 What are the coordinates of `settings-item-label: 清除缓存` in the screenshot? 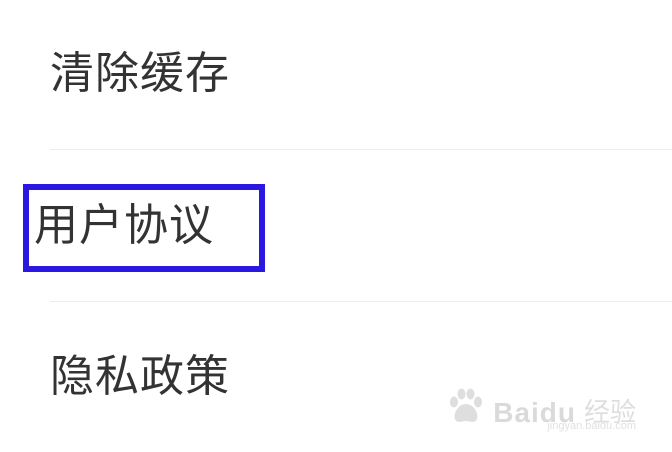 It's located at (140, 73).